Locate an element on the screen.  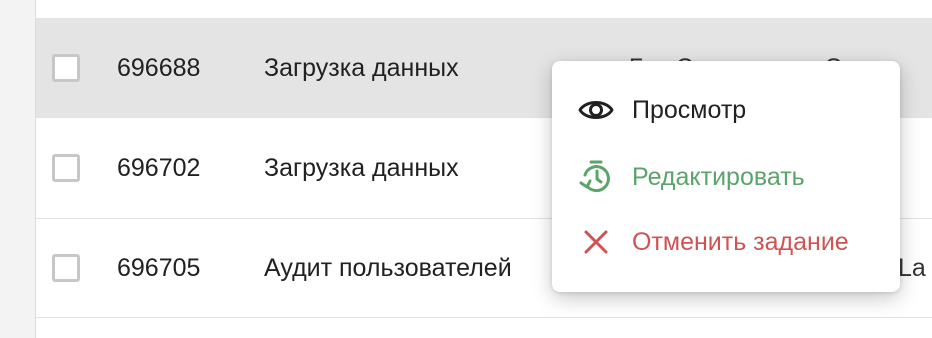
task-id: 696705 is located at coordinates (159, 267).